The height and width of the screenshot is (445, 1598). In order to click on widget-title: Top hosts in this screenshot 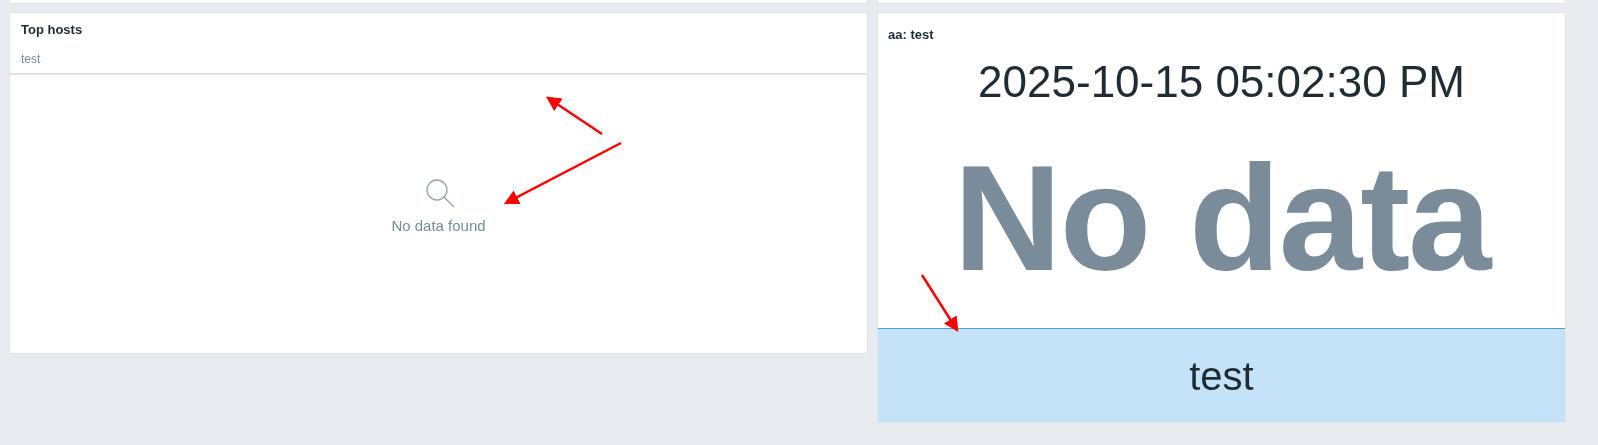, I will do `click(52, 30)`.